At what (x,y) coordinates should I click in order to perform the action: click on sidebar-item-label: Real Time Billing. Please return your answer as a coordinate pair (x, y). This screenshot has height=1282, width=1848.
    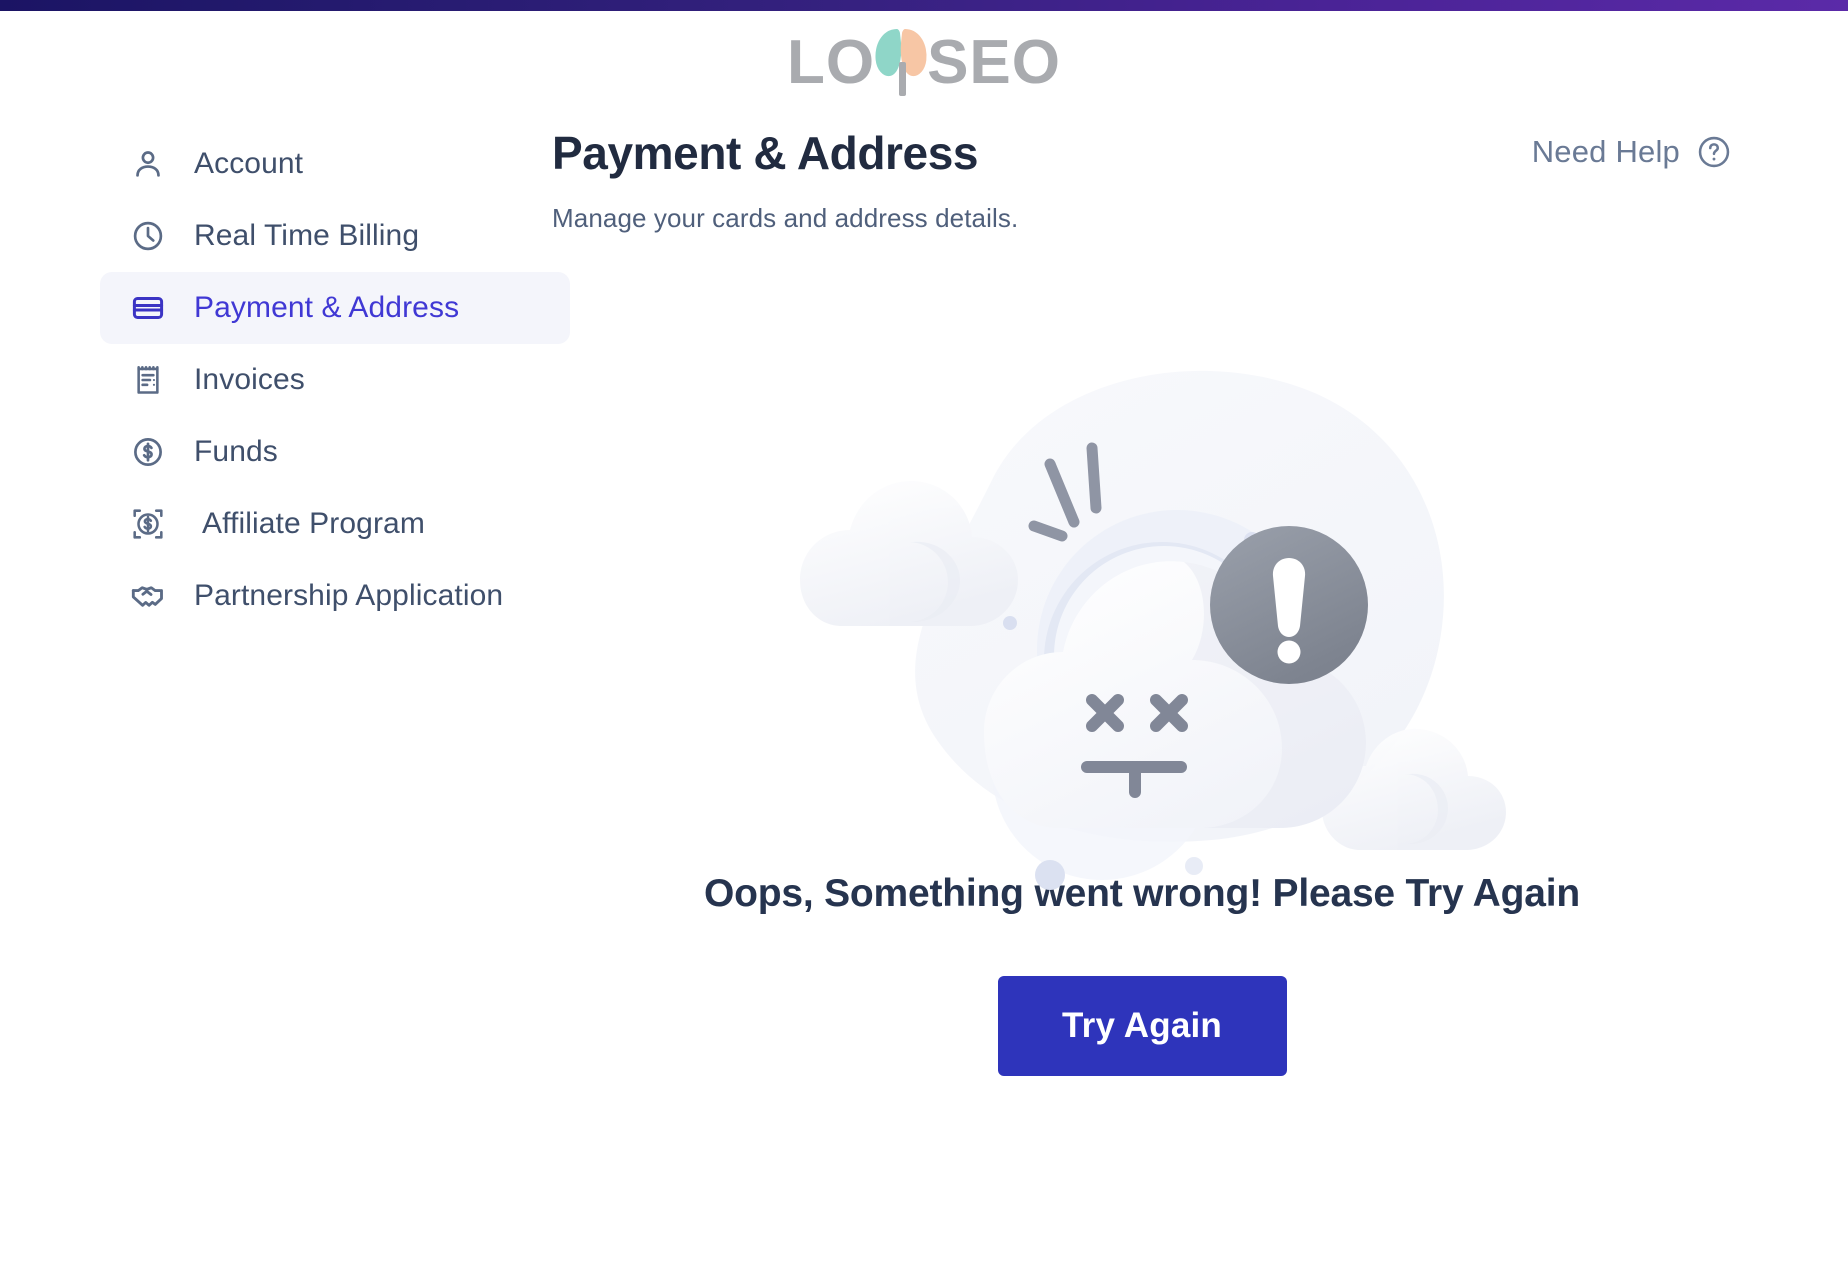
    Looking at the image, I should click on (307, 236).